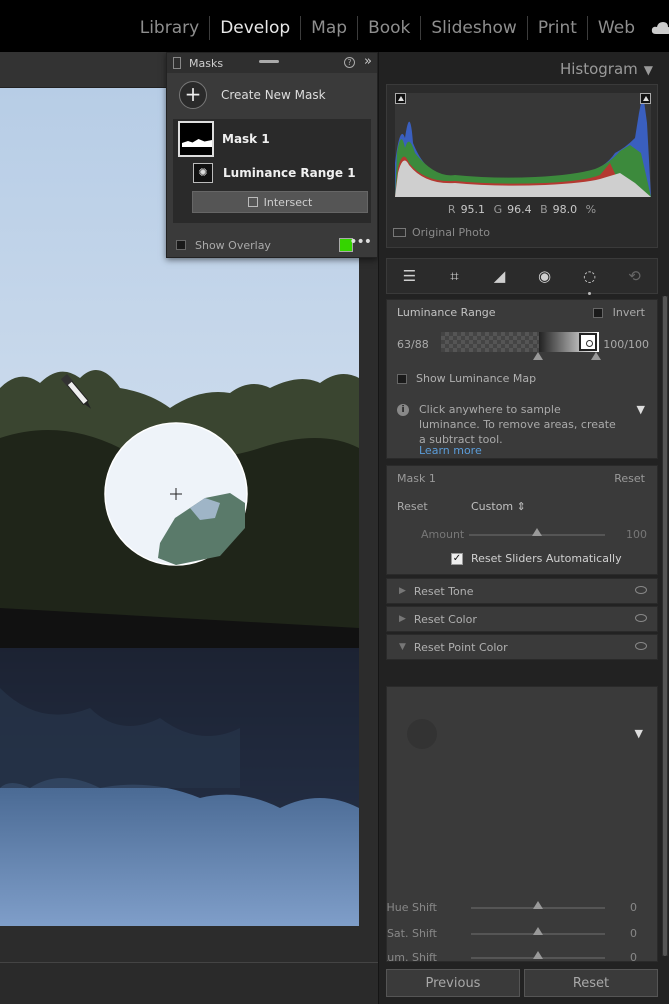 The image size is (669, 1004). What do you see at coordinates (441, 232) in the screenshot?
I see `original-photo-row: Original Photo` at bounding box center [441, 232].